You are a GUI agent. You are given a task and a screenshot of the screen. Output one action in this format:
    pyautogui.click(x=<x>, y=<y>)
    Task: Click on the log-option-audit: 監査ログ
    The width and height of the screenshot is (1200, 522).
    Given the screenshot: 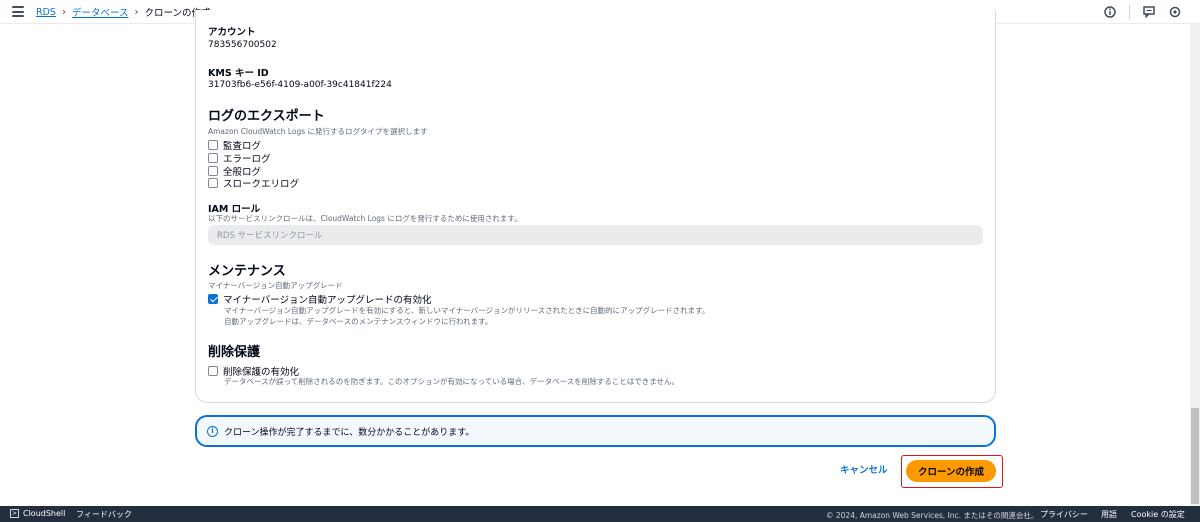 What is the action you would take?
    pyautogui.click(x=234, y=145)
    